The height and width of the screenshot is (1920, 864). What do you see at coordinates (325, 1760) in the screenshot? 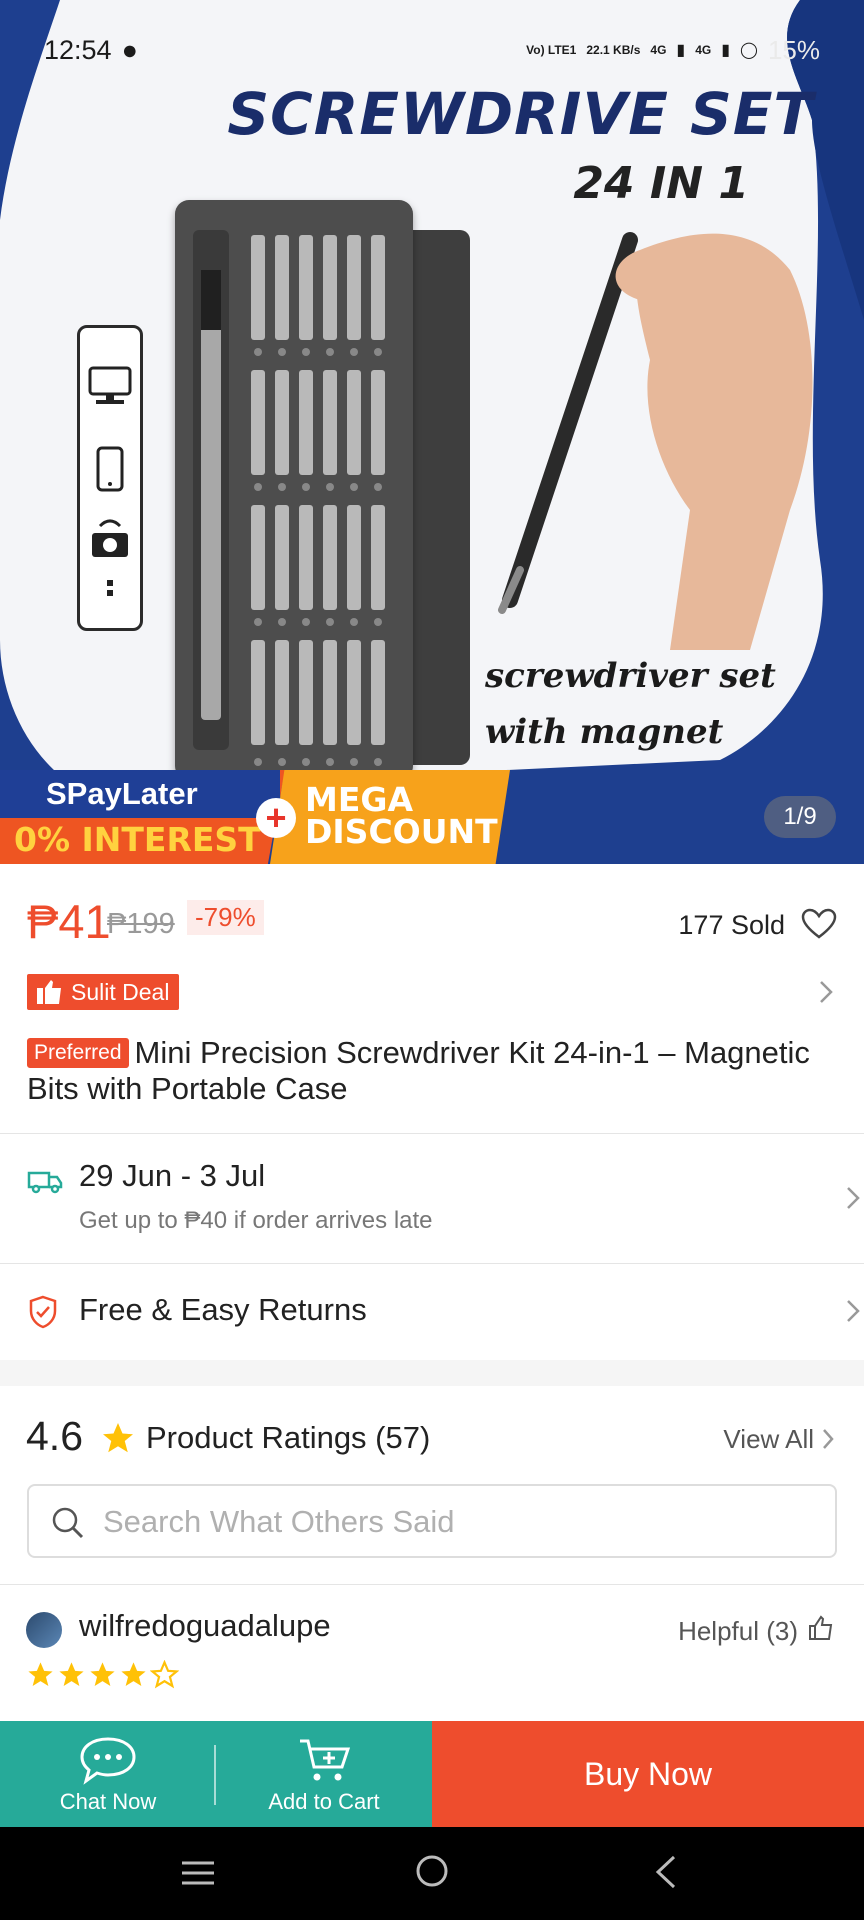
I see `add-cart-icon` at bounding box center [325, 1760].